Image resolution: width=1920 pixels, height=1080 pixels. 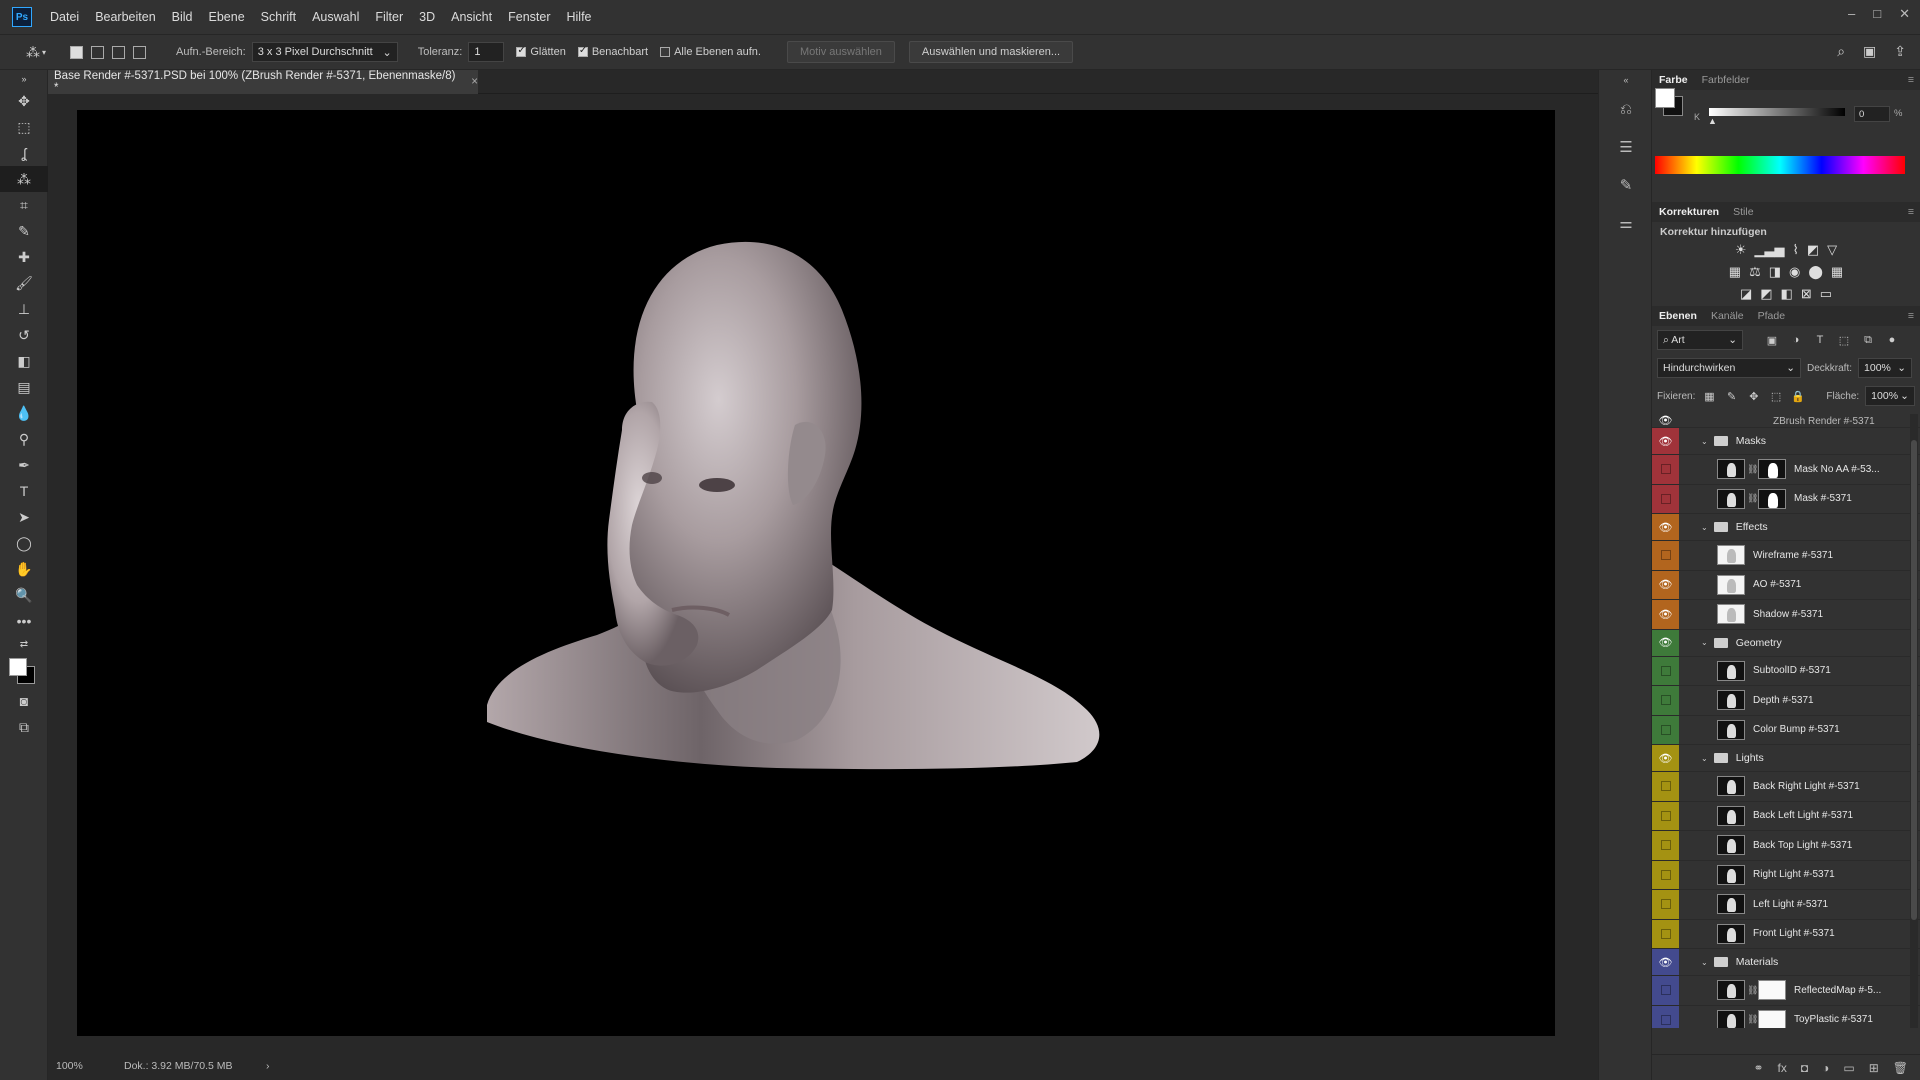 What do you see at coordinates (529, 17) in the screenshot?
I see `menu-fenster: Fenster` at bounding box center [529, 17].